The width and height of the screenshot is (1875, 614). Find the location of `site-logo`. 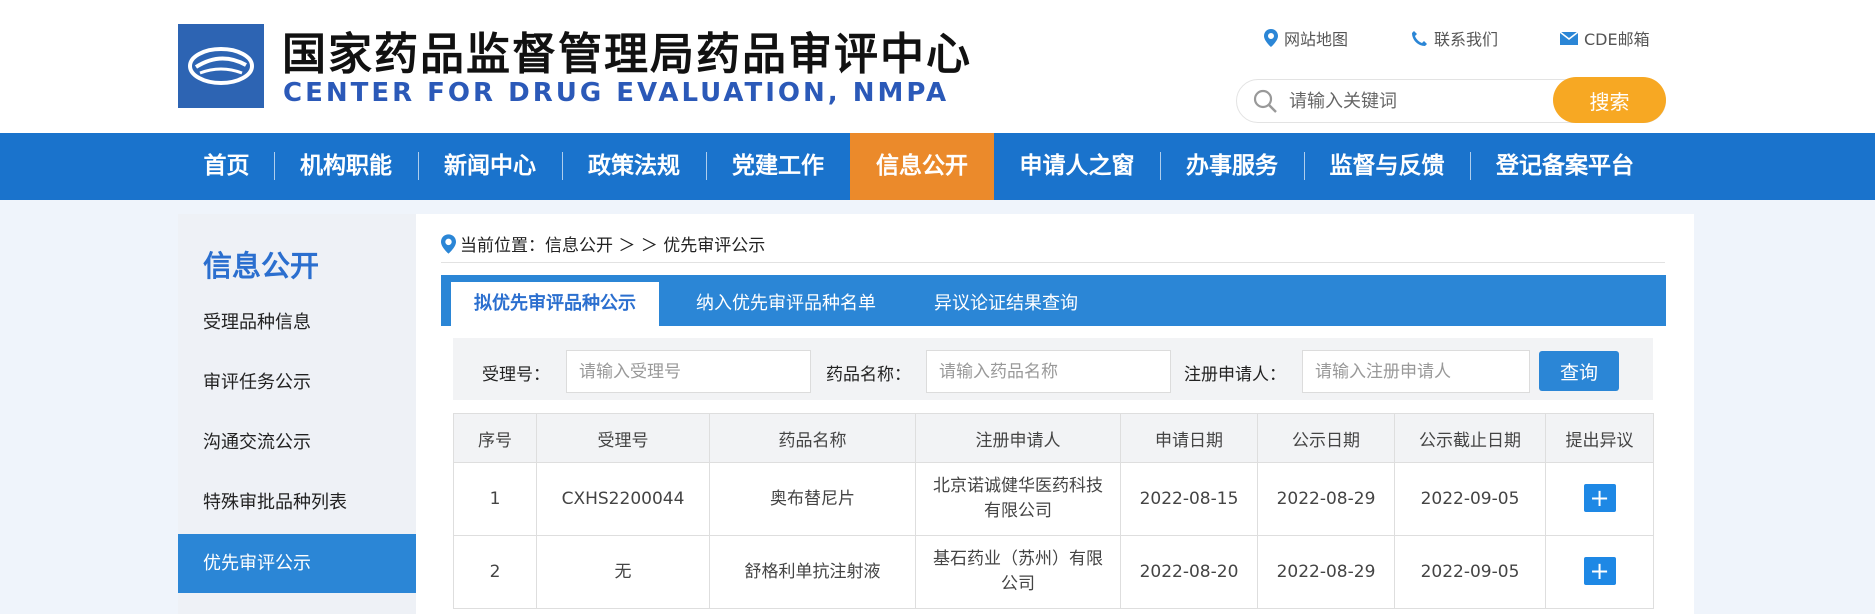

site-logo is located at coordinates (221, 66).